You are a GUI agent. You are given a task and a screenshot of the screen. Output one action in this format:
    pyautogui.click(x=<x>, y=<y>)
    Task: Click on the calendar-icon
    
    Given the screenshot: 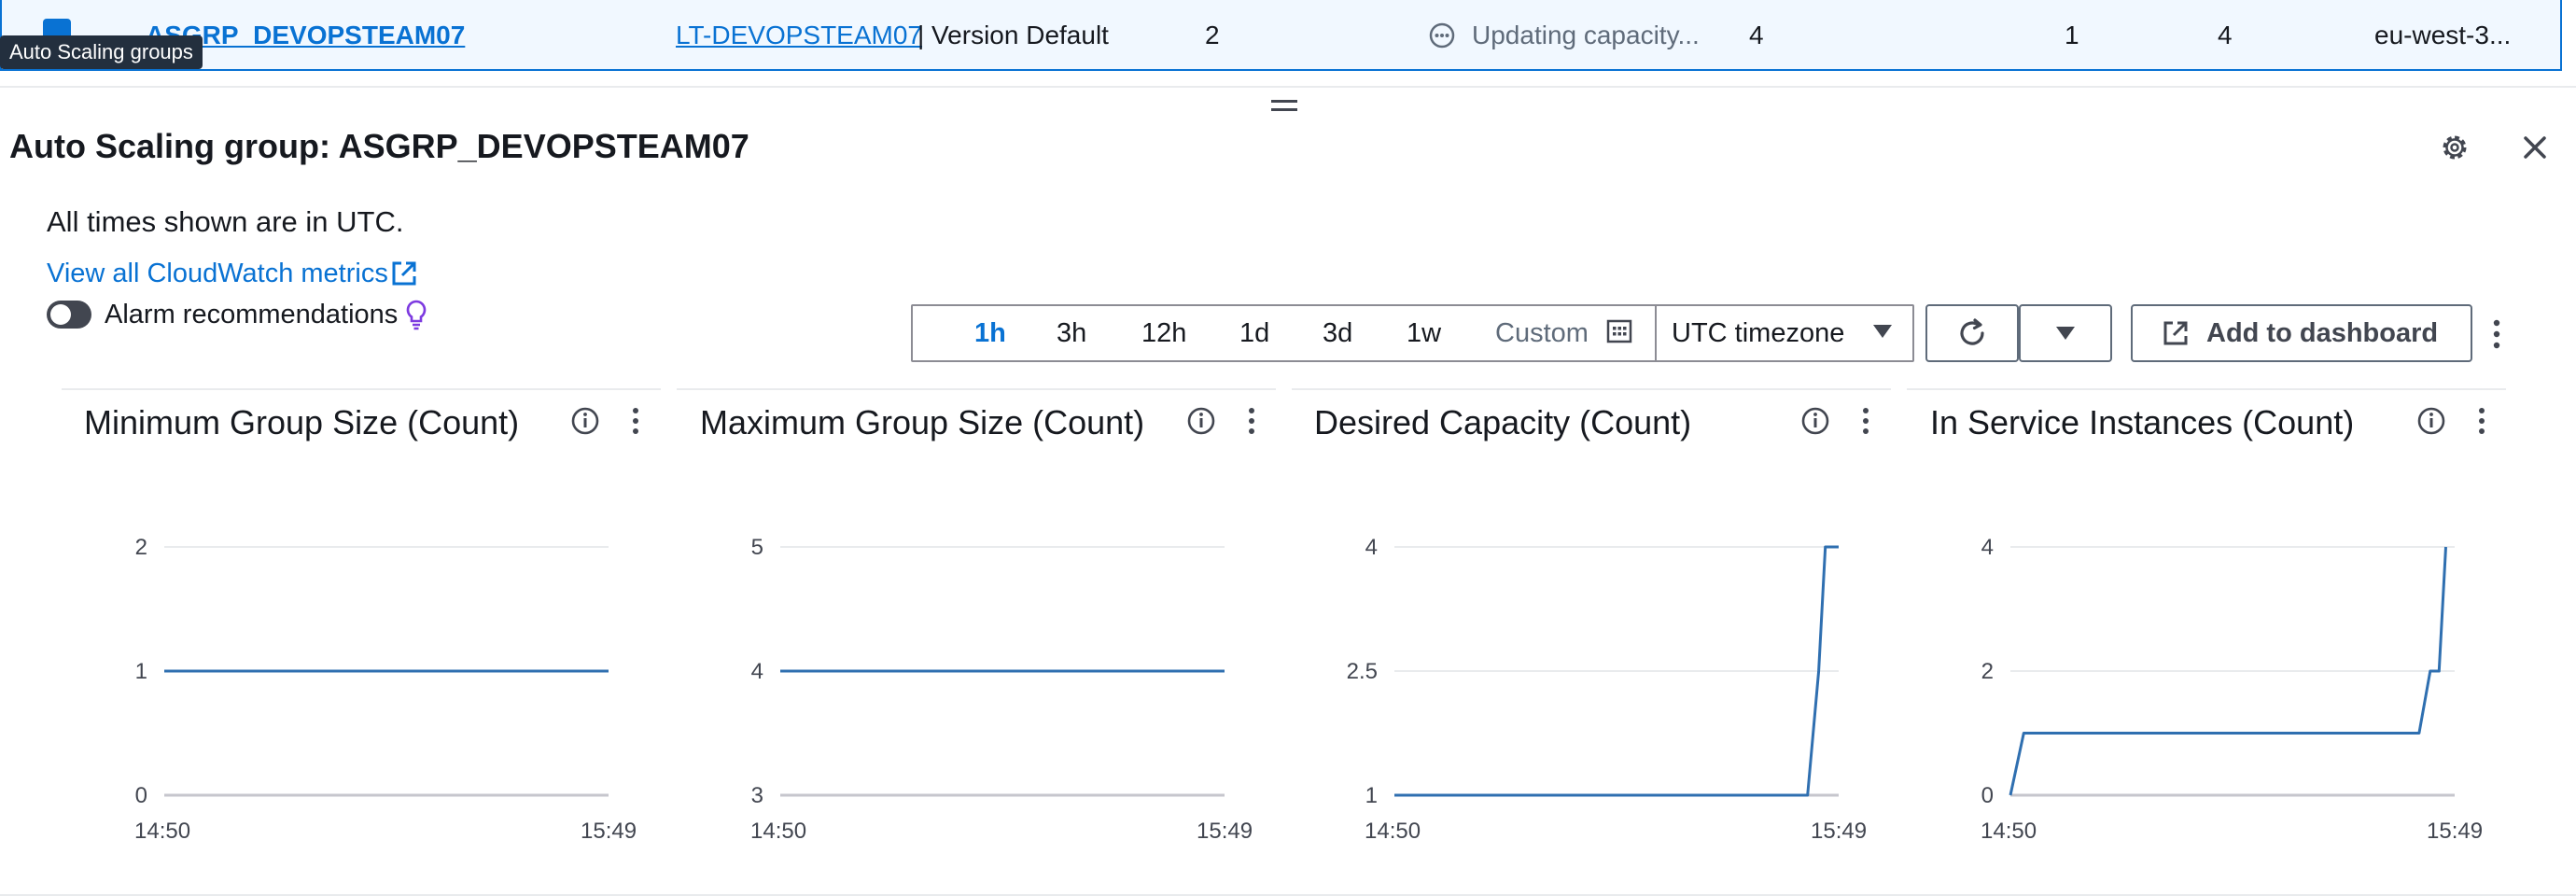 What is the action you would take?
    pyautogui.click(x=1619, y=330)
    